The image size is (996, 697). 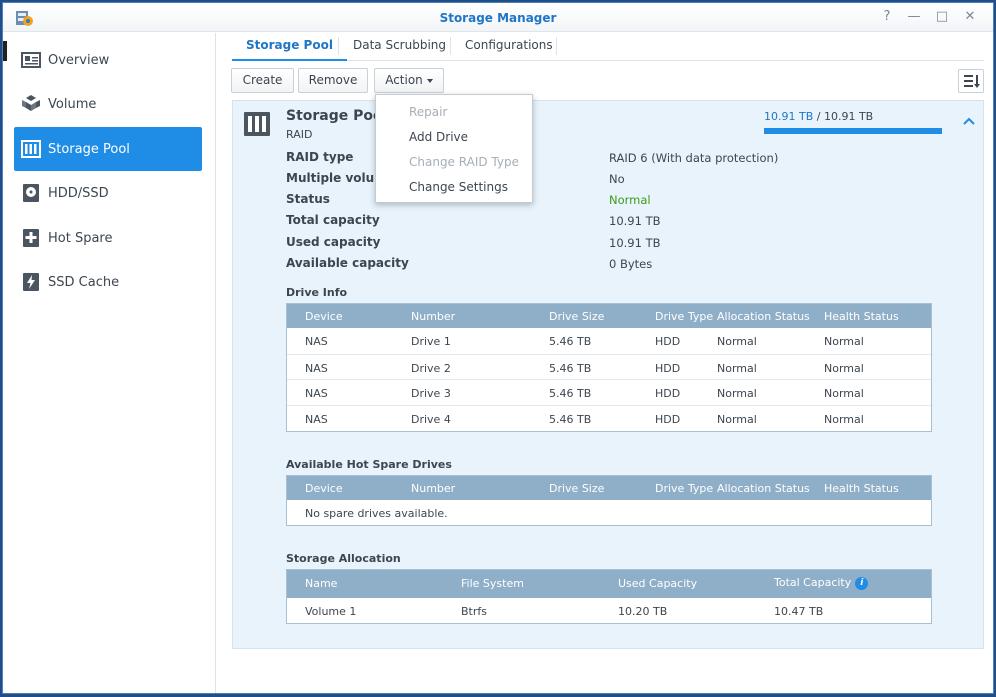 I want to click on prop-label-status: Status, so click(x=308, y=199).